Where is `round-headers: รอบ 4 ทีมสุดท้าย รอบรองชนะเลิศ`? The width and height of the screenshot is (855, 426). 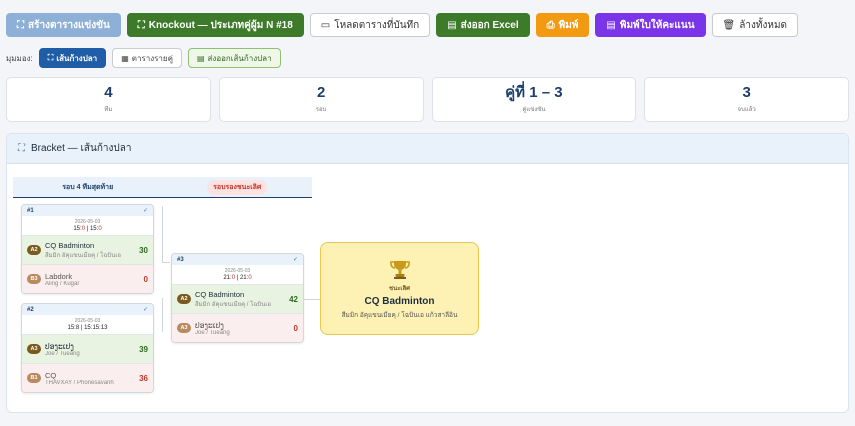 round-headers: รอบ 4 ทีมสุดท้าย รอบรองชนะเลิศ is located at coordinates (162, 187).